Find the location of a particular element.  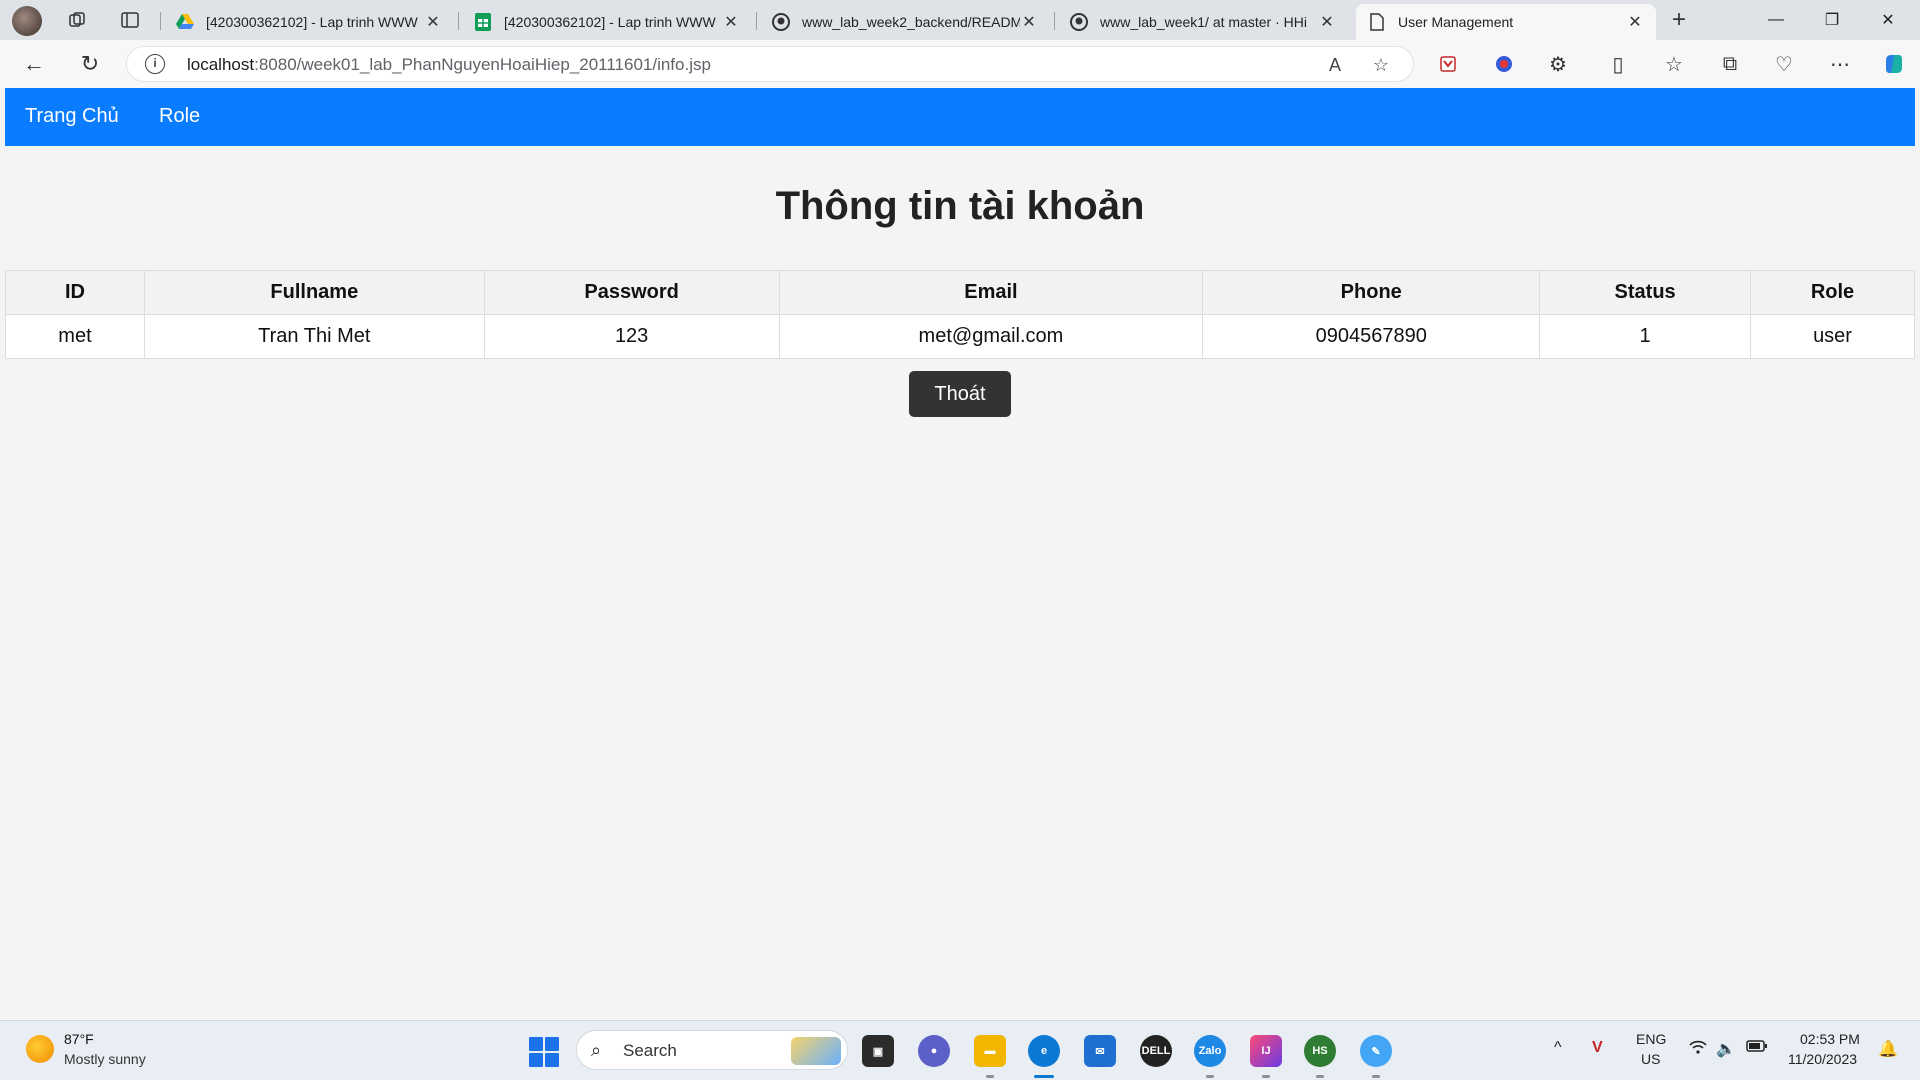

tab-google-sheets: [420300362102] - Lap trinh WWW ✕ is located at coordinates (607, 22).